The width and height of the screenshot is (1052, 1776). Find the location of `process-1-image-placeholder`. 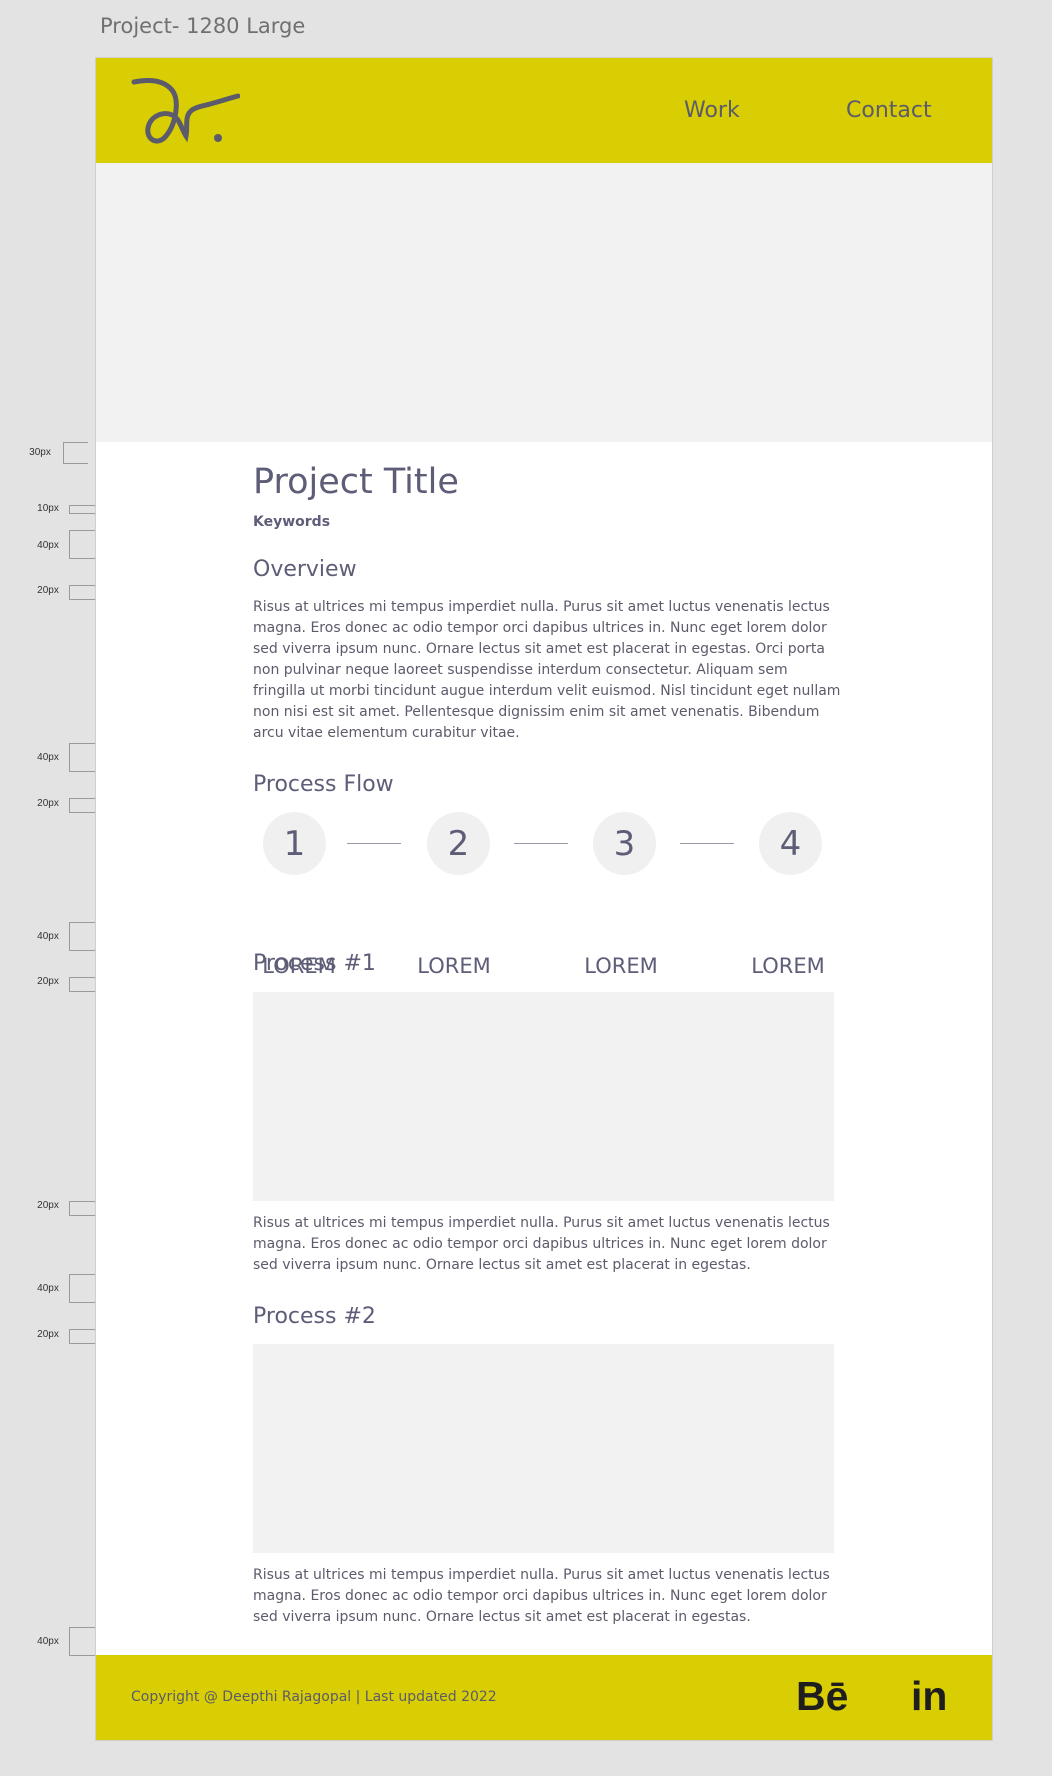

process-1-image-placeholder is located at coordinates (543, 1096).